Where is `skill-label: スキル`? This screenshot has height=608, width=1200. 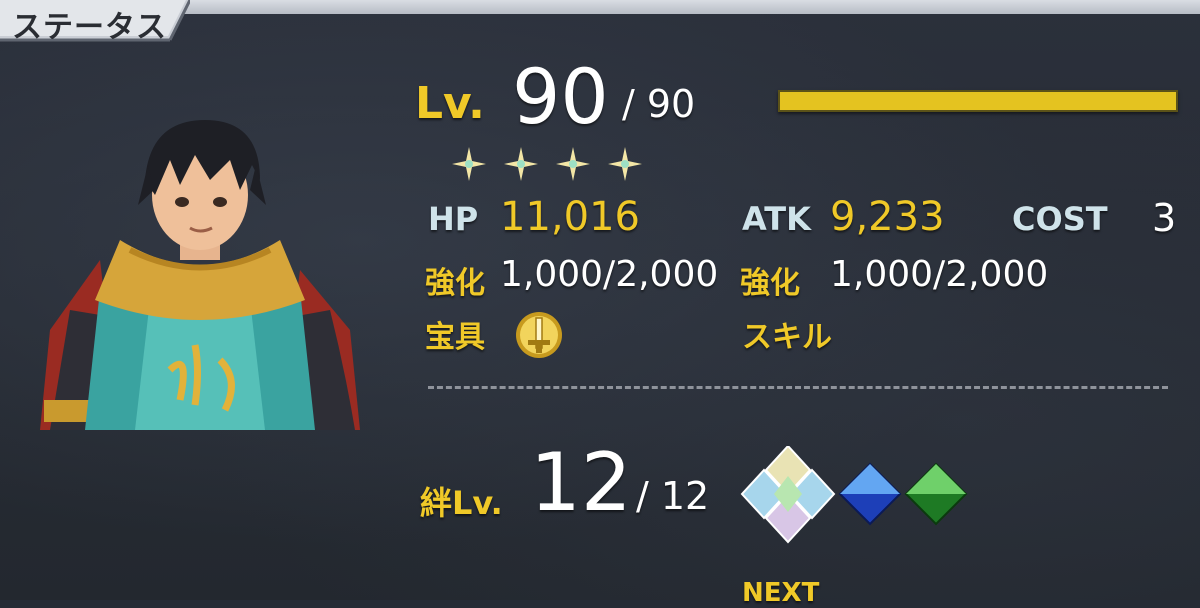
skill-label: スキル is located at coordinates (787, 337).